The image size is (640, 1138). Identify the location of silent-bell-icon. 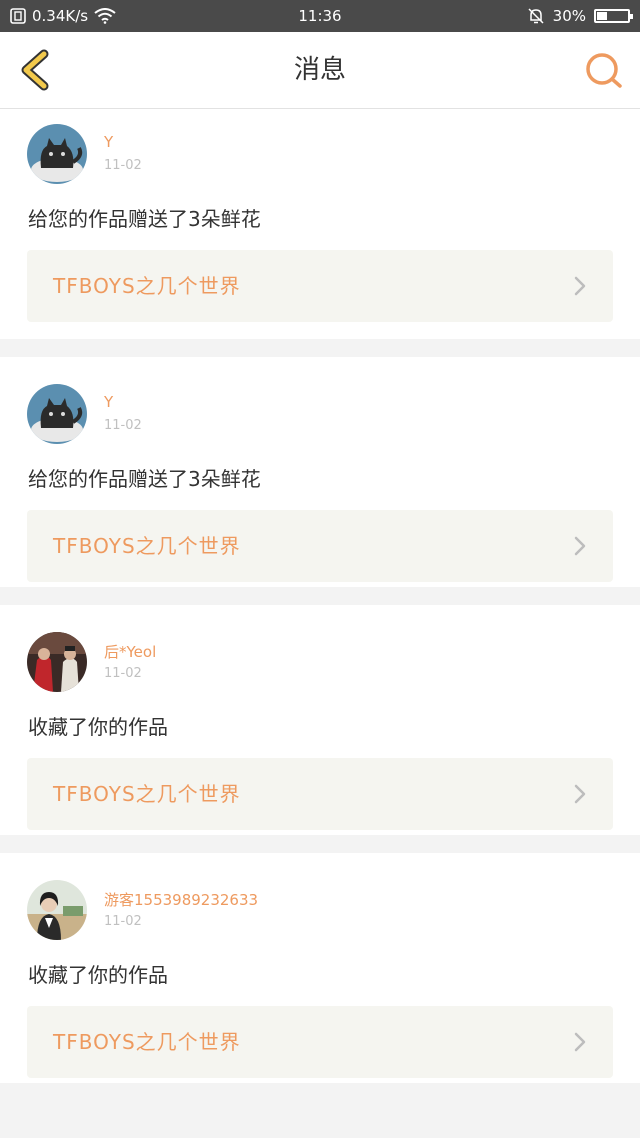
(536, 16).